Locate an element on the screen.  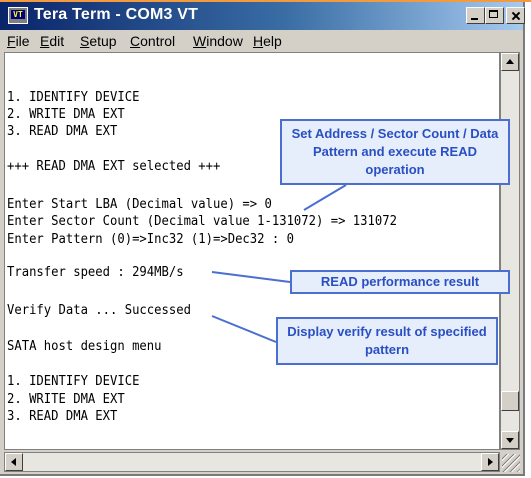
resize-grip-icon is located at coordinates (511, 463).